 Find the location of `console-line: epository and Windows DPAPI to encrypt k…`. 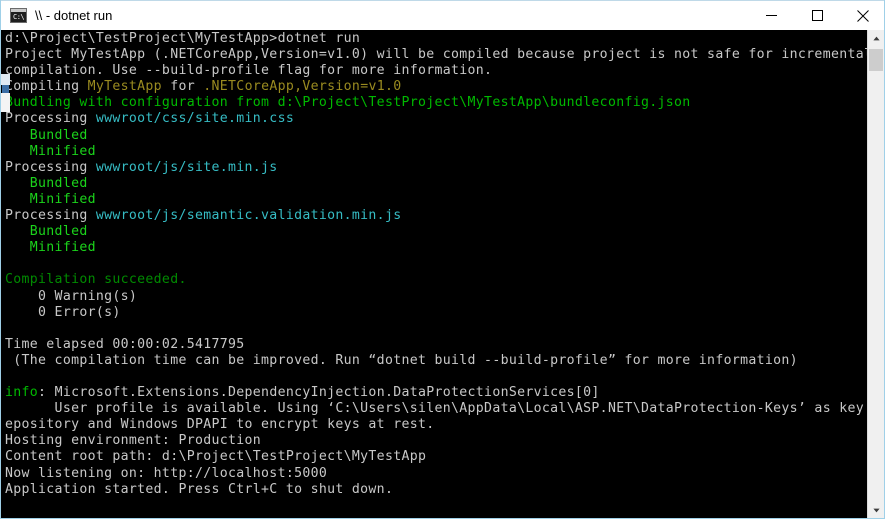

console-line: epository and Windows DPAPI to encrypt k… is located at coordinates (432, 425).